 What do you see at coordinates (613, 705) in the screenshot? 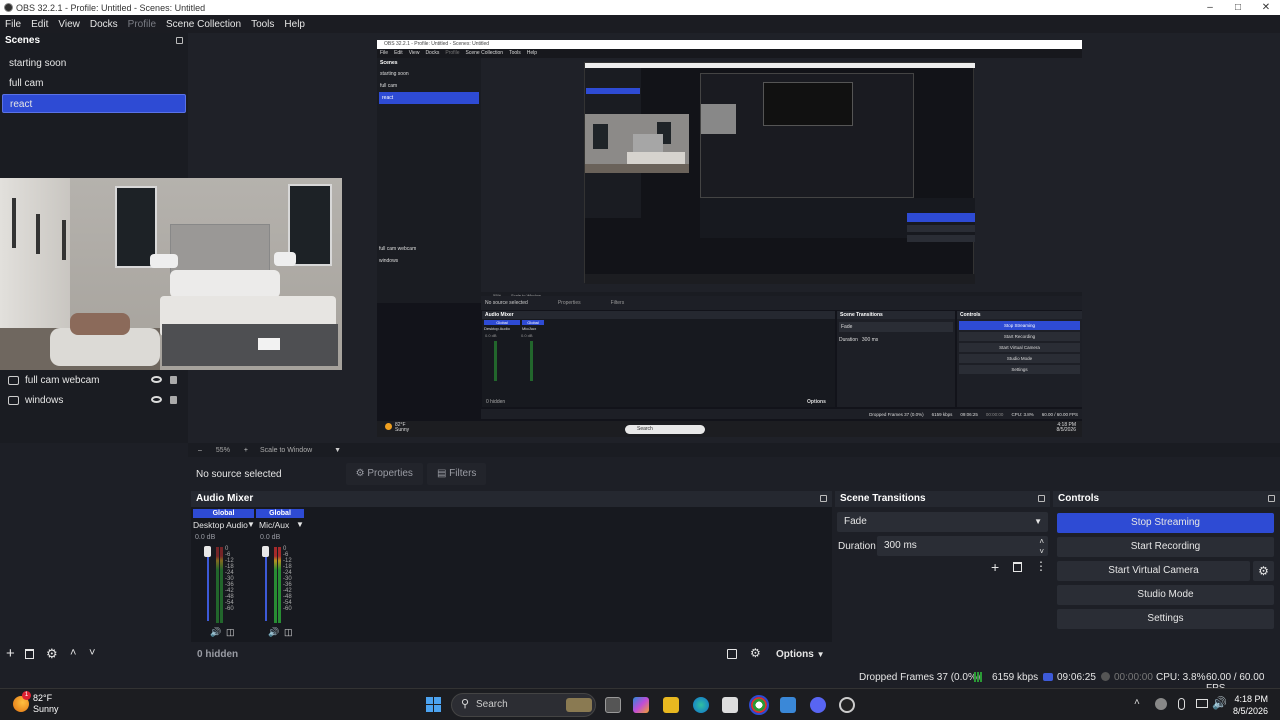
I see `task-view-icon` at bounding box center [613, 705].